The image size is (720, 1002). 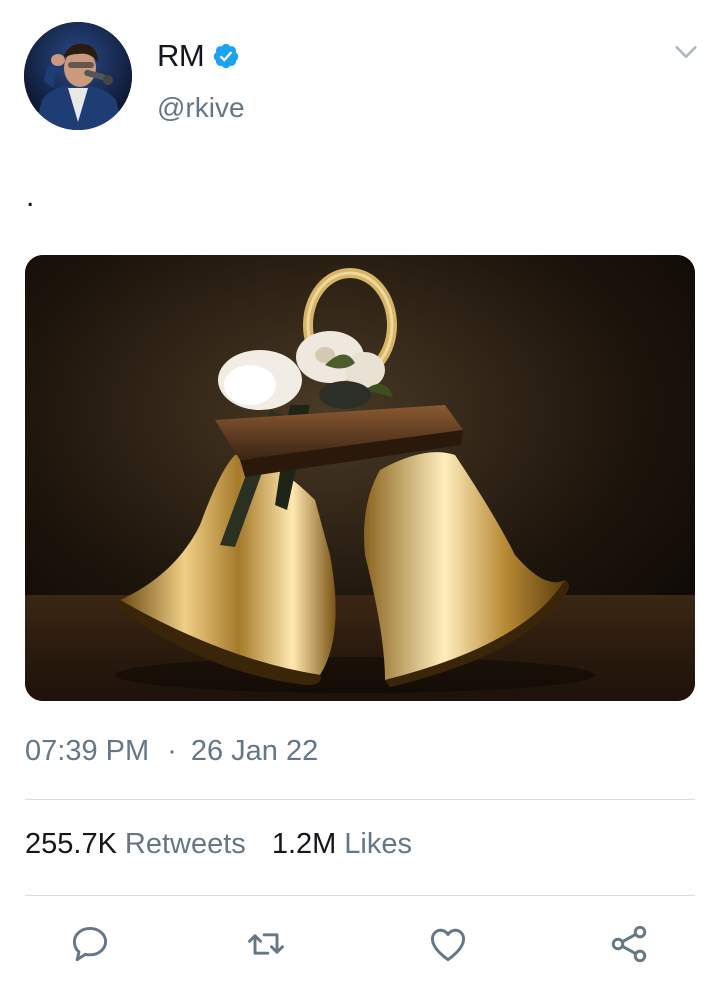 I want to click on tweet-date: 26 Jan 22, so click(x=254, y=751).